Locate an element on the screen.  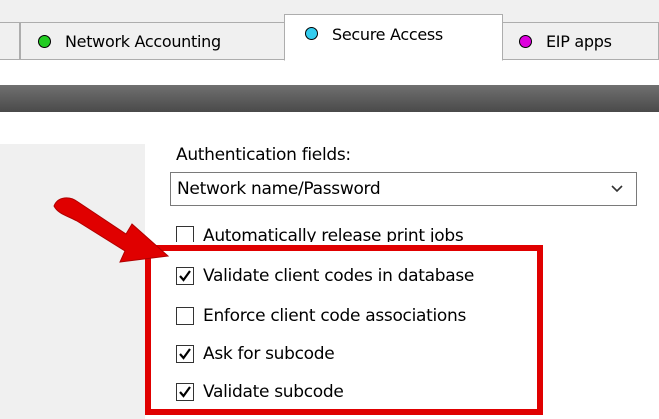
tab-label: Network Accounting is located at coordinates (143, 41).